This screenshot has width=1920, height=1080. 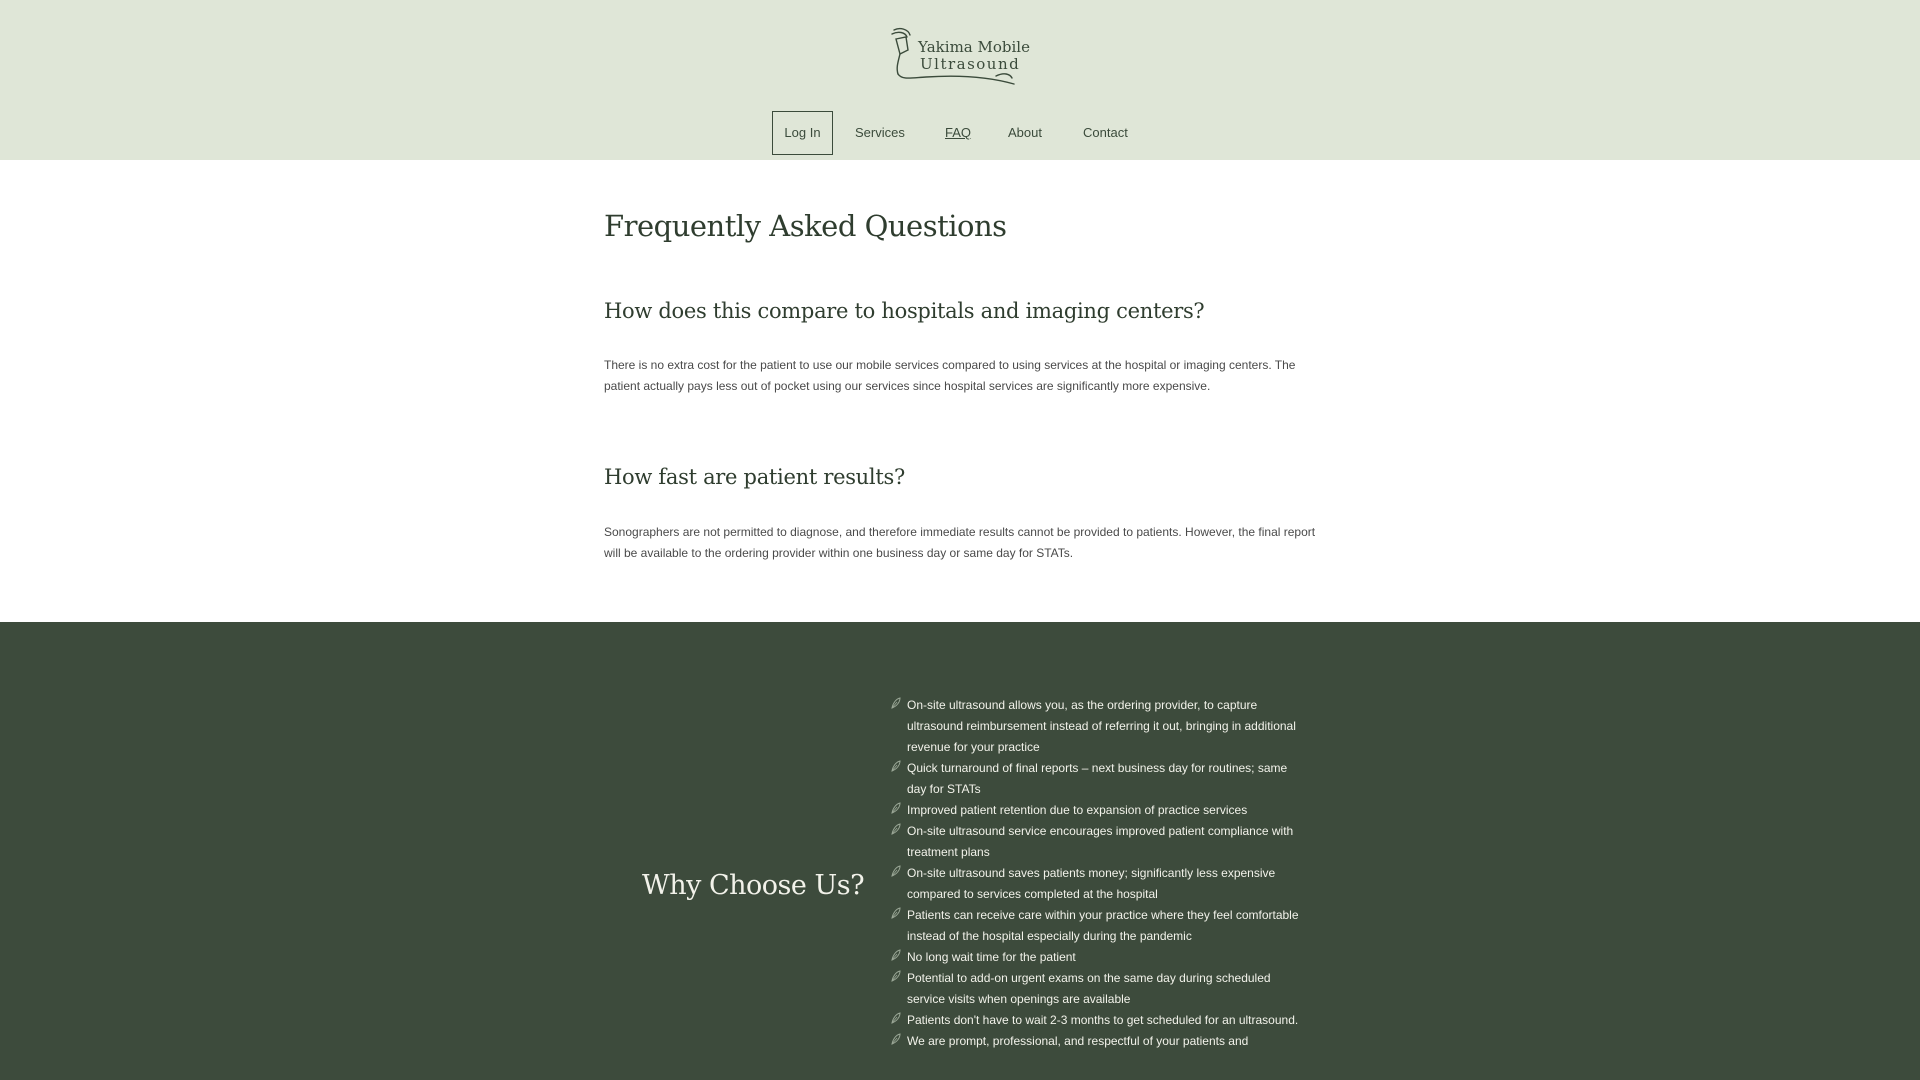 What do you see at coordinates (1025, 133) in the screenshot?
I see `nav-about-link: About` at bounding box center [1025, 133].